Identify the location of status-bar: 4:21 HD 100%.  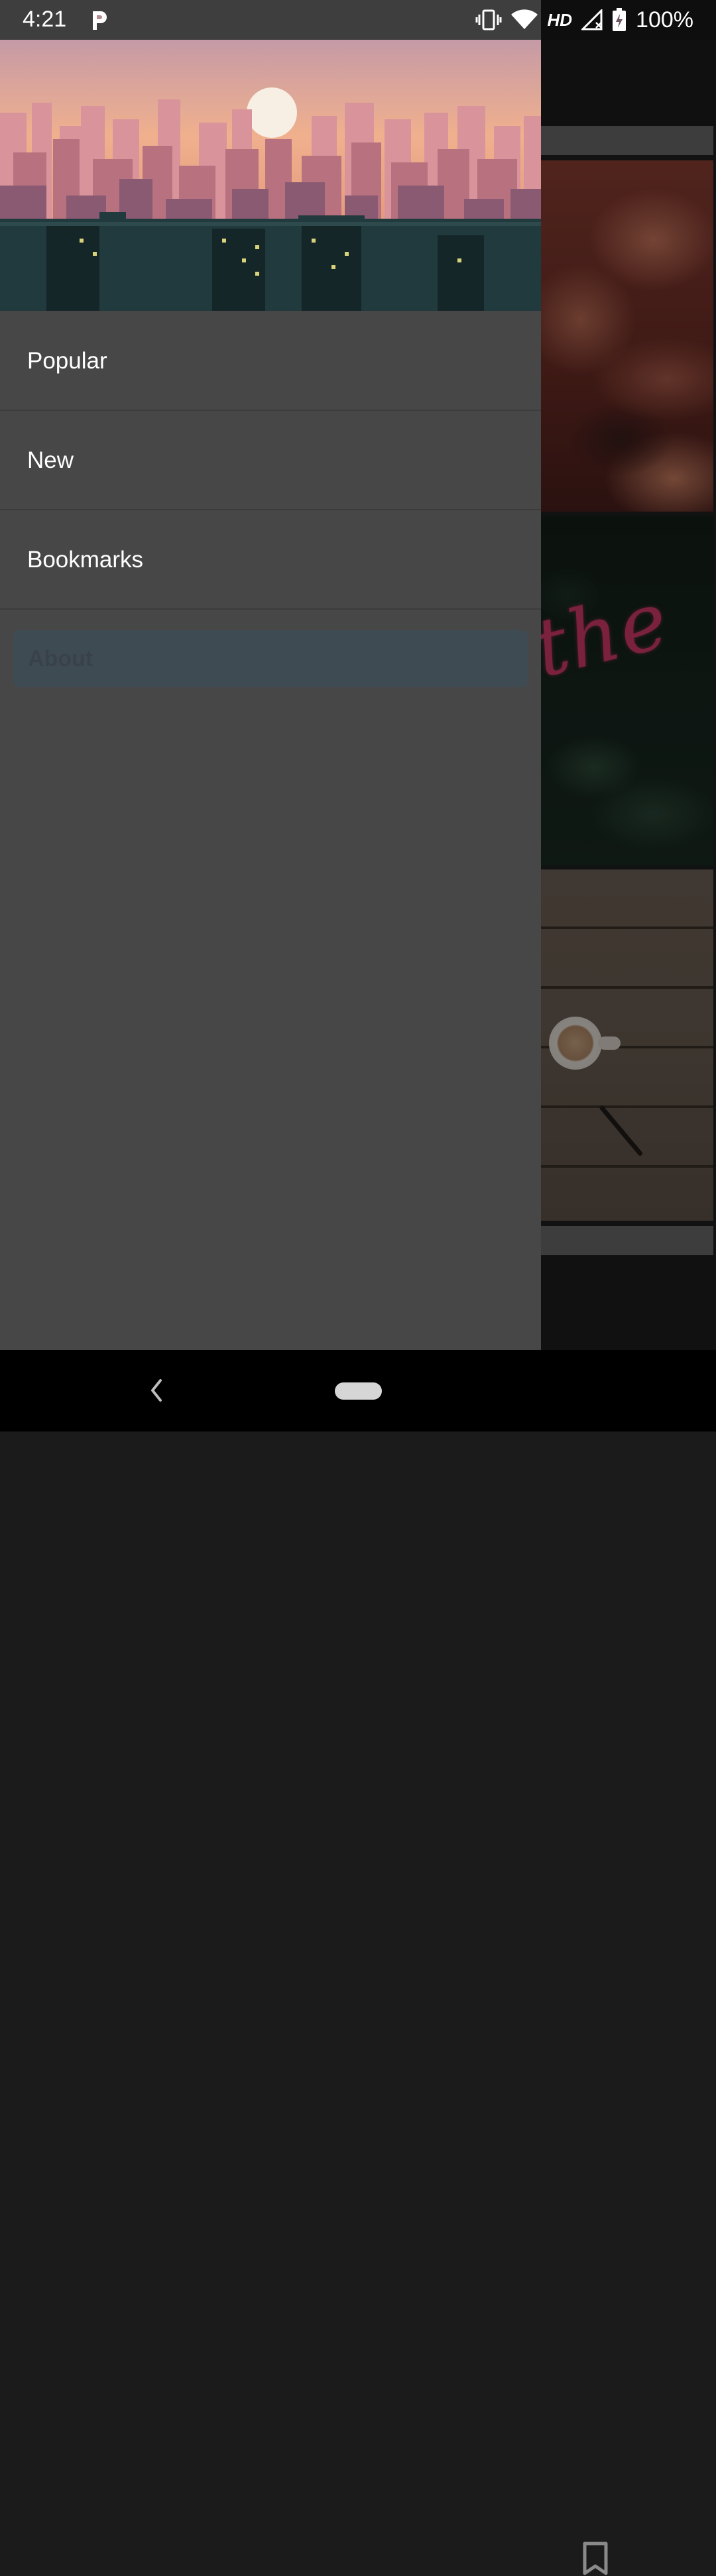
(358, 20).